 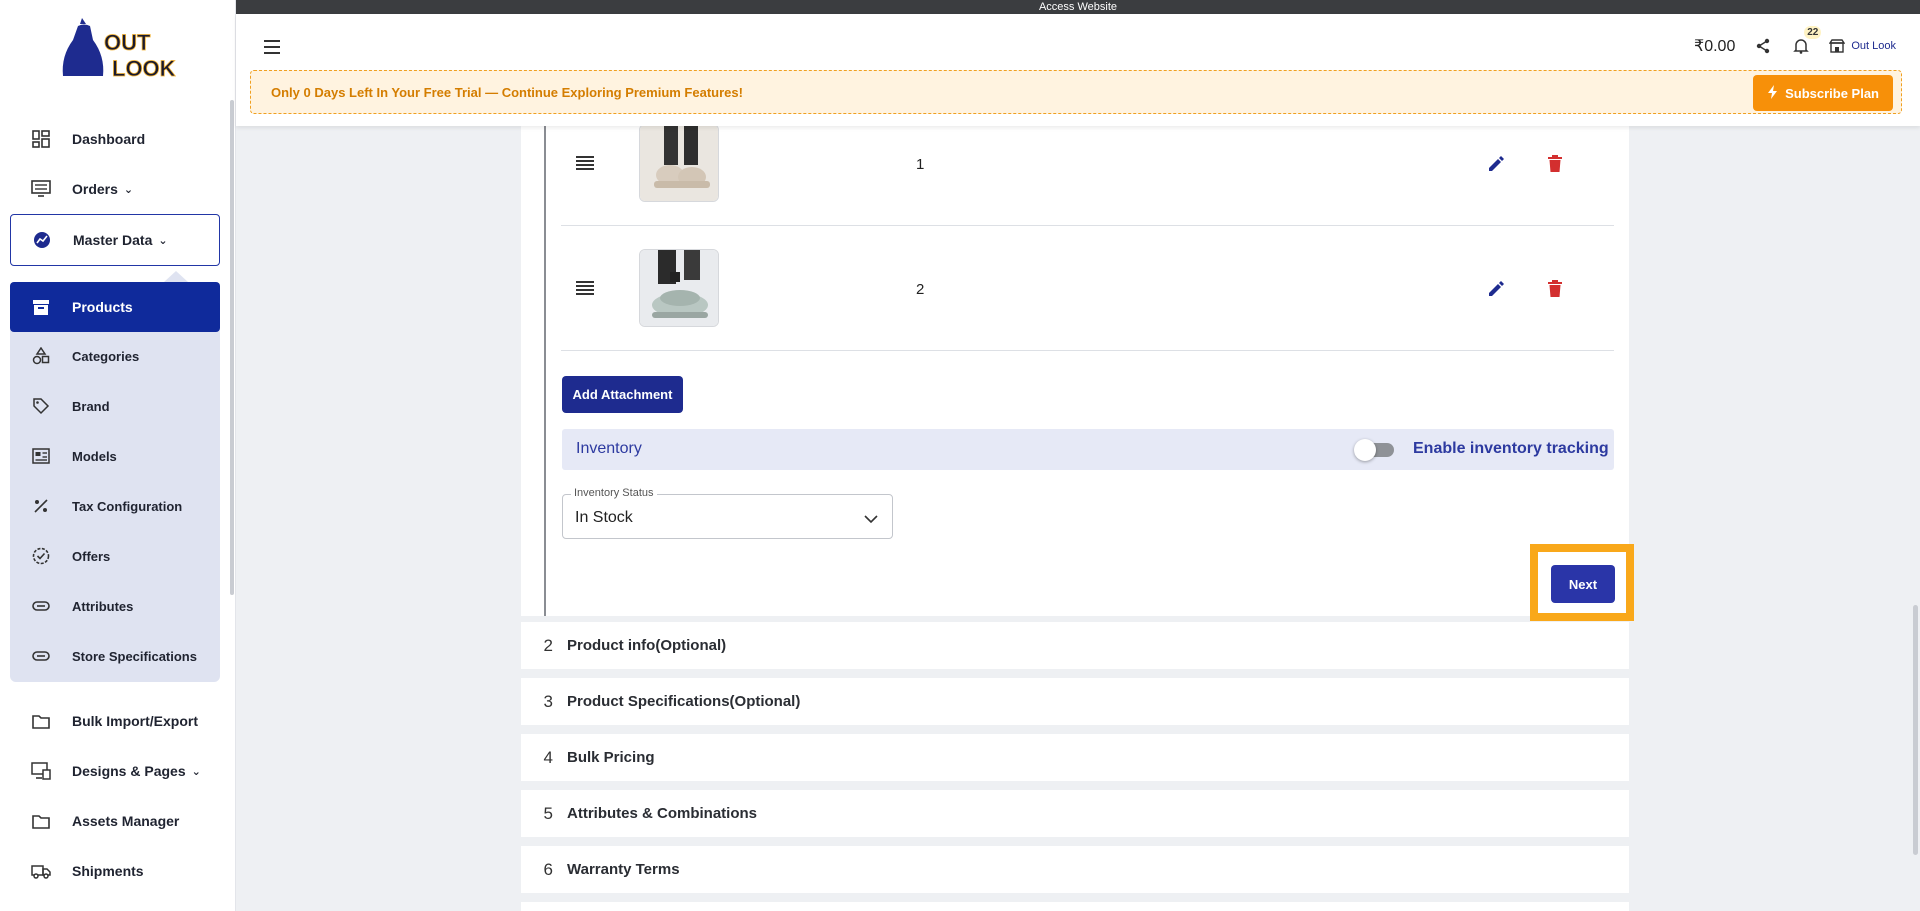 I want to click on sidebar-item-attributes: Attributes, so click(x=115, y=606).